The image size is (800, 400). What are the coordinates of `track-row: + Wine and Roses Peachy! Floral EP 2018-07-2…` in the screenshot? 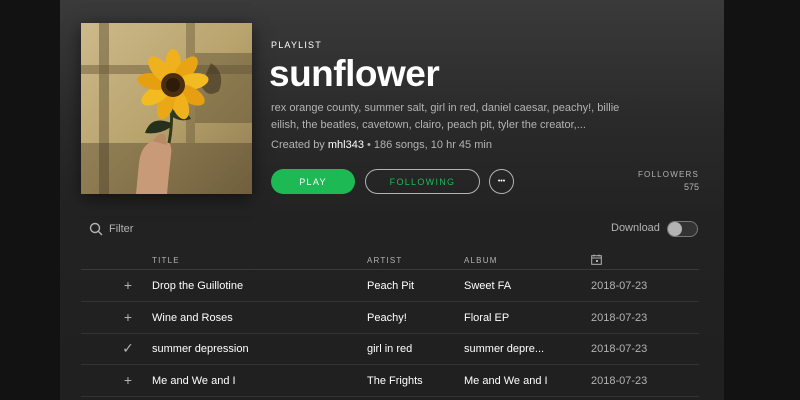 It's located at (390, 318).